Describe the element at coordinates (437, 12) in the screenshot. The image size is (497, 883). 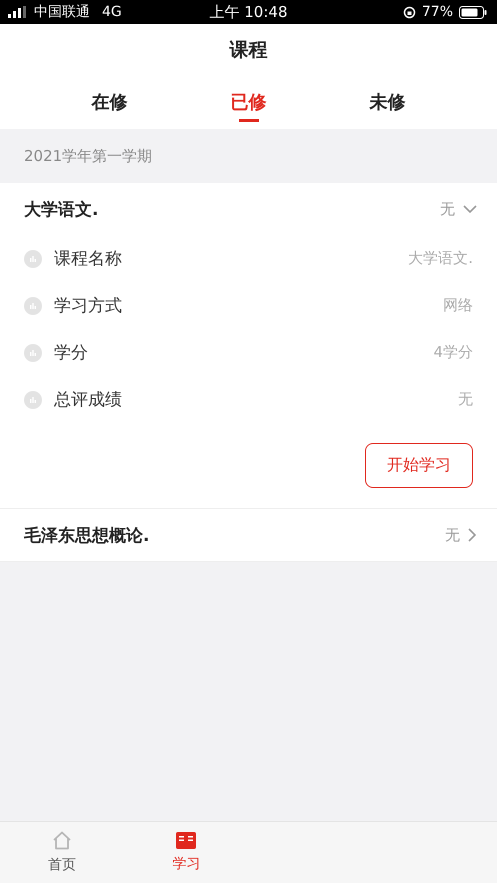
I see `battery-text: 77%` at that location.